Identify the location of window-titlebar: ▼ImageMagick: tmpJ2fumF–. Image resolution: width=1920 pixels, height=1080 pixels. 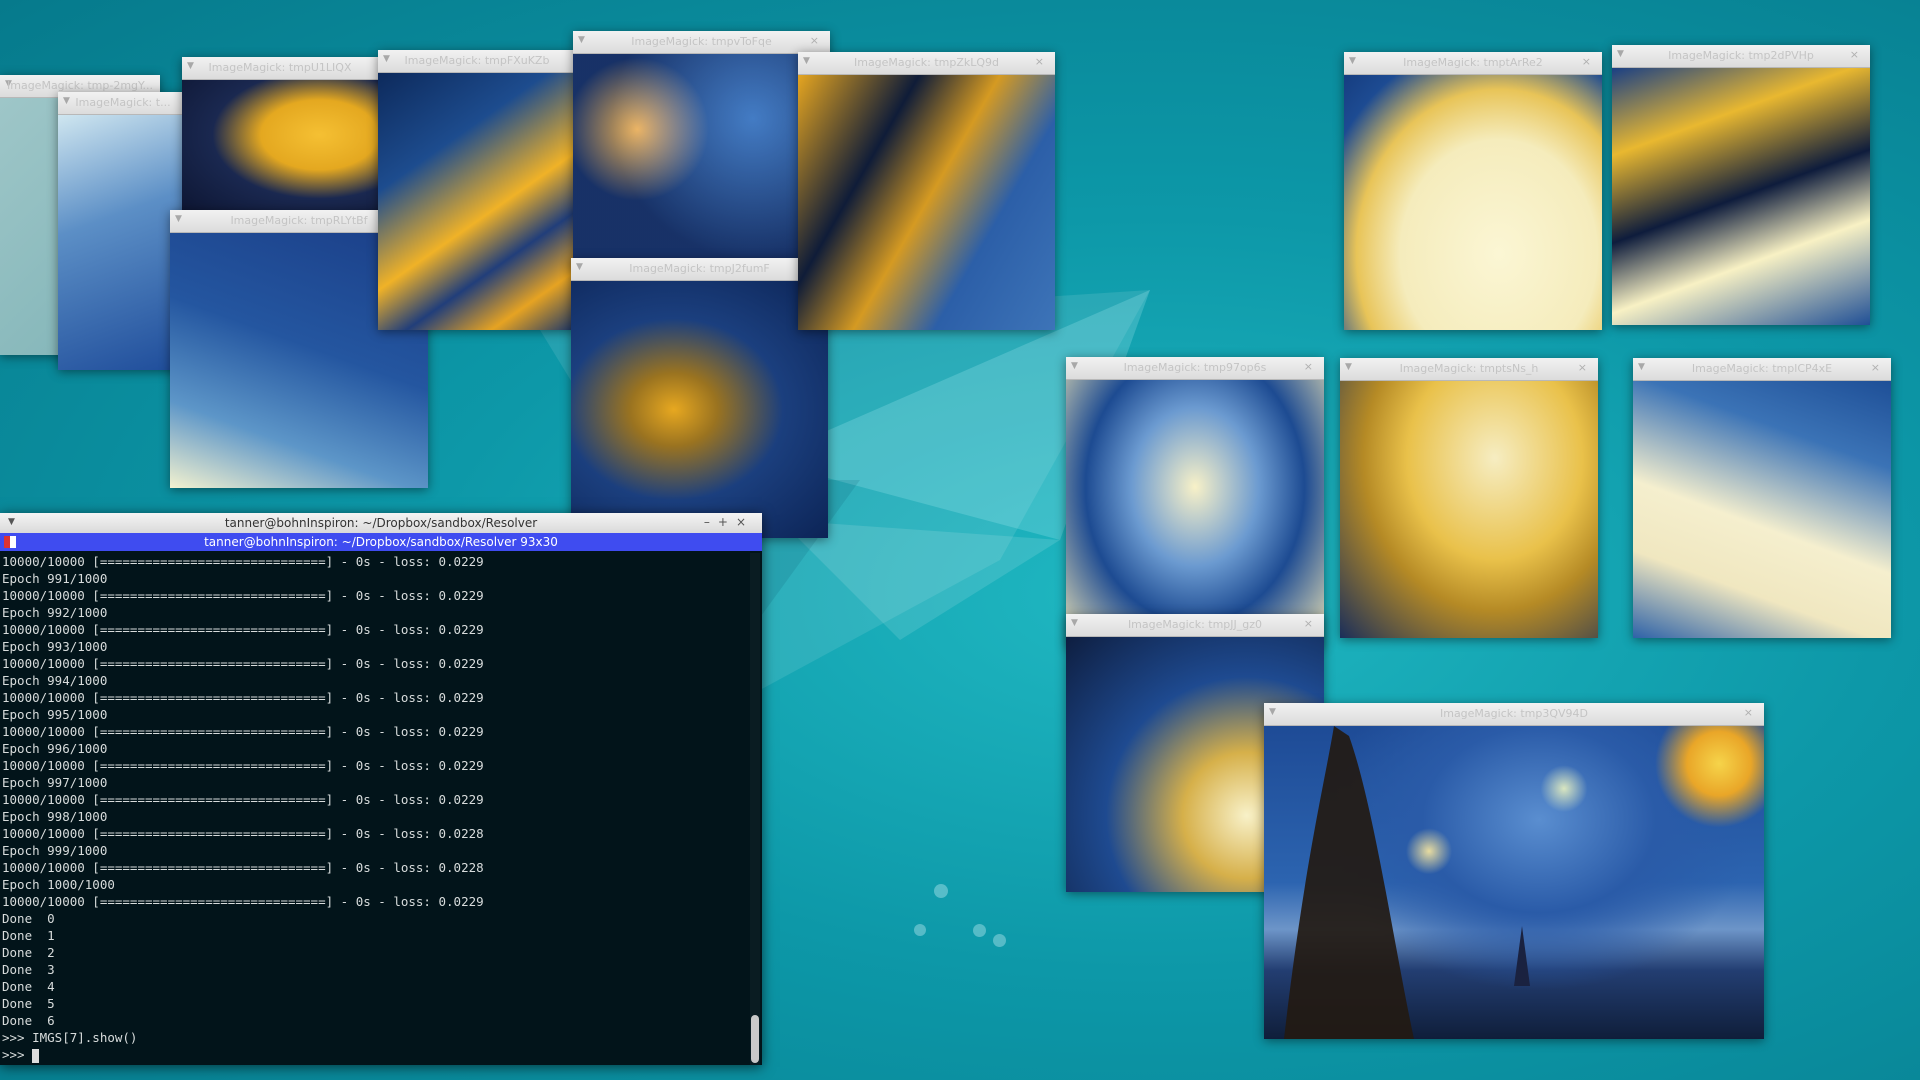
(699, 269).